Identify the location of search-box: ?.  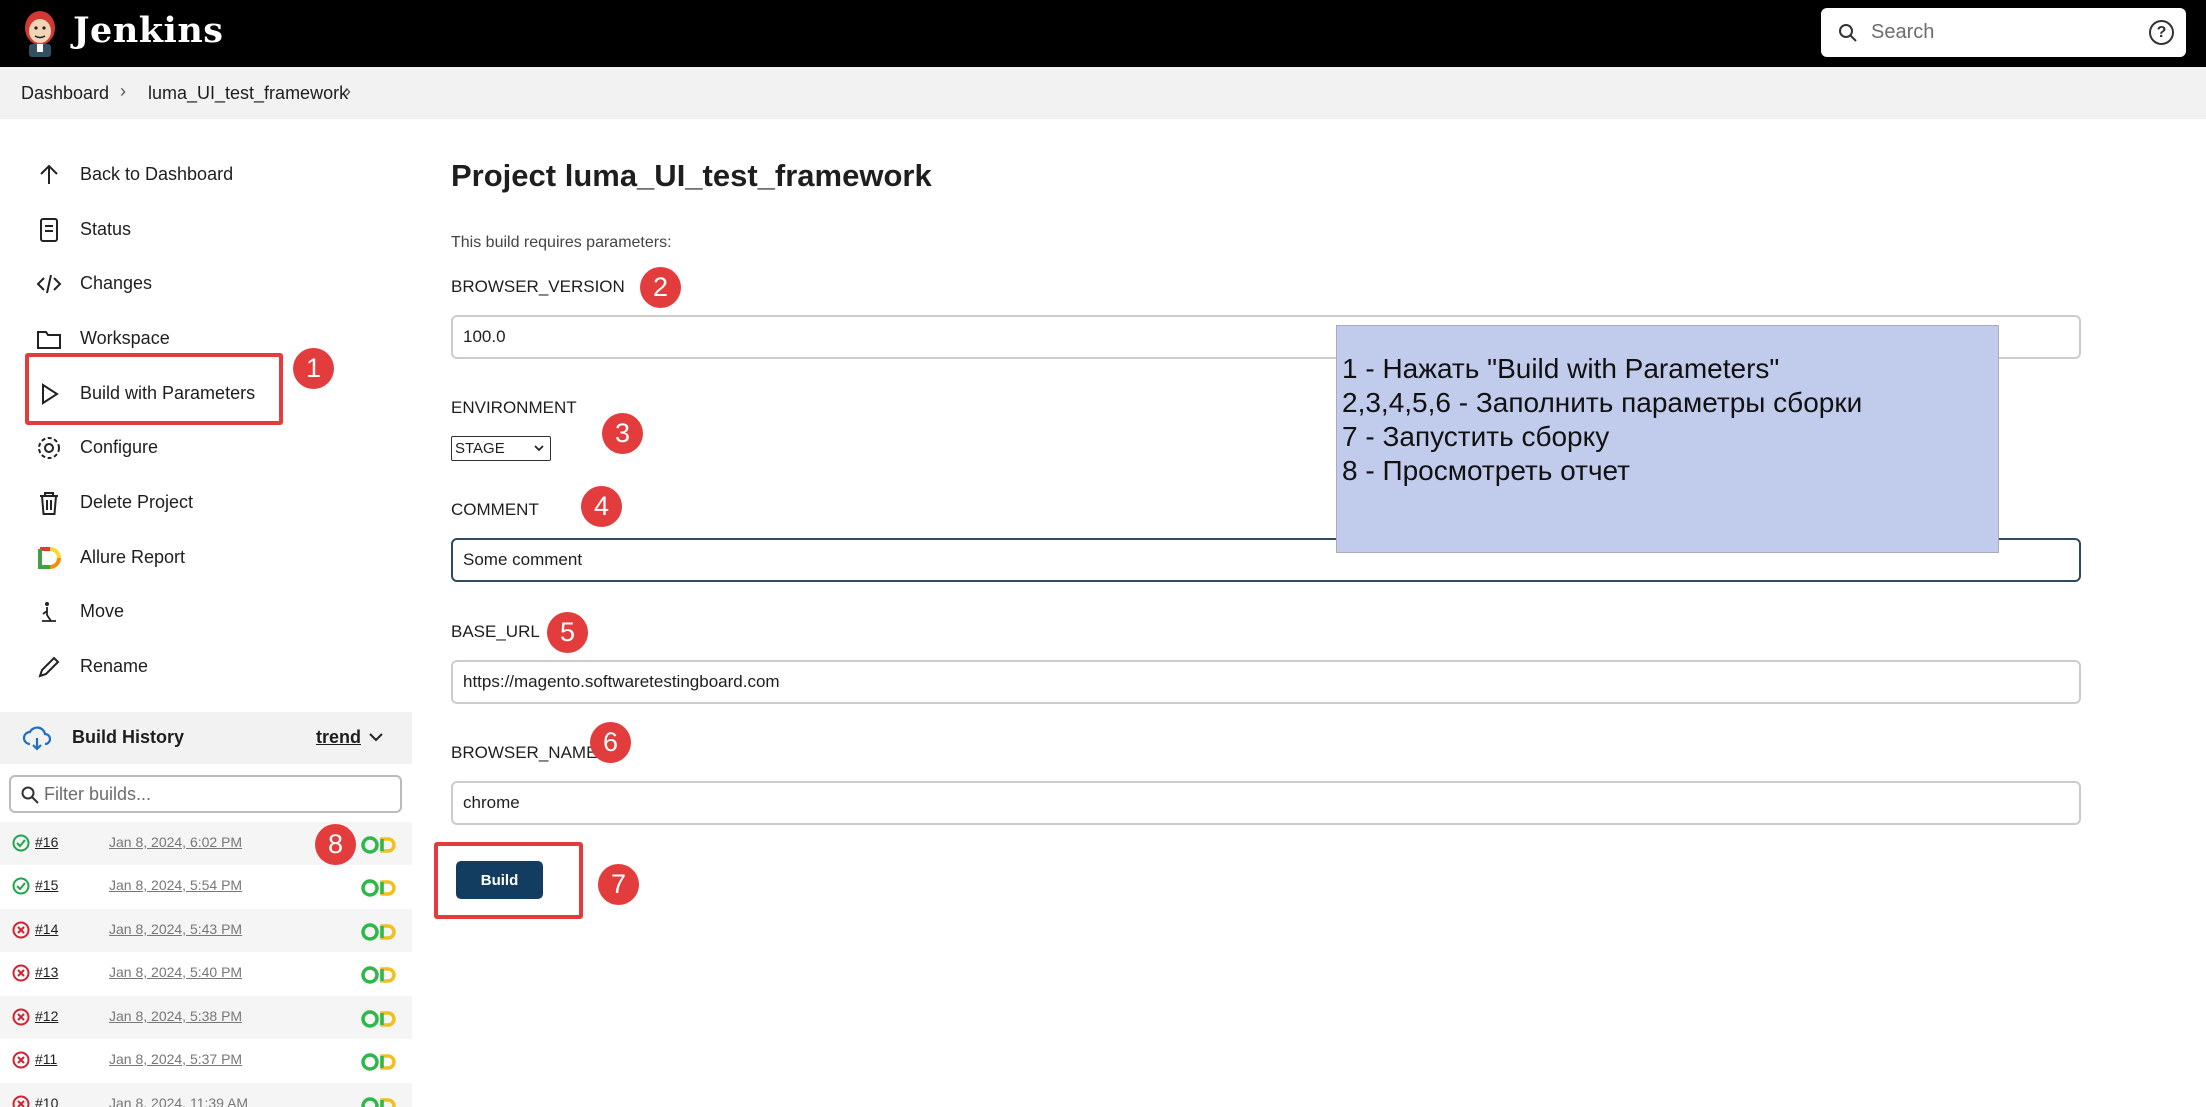
(2003, 32).